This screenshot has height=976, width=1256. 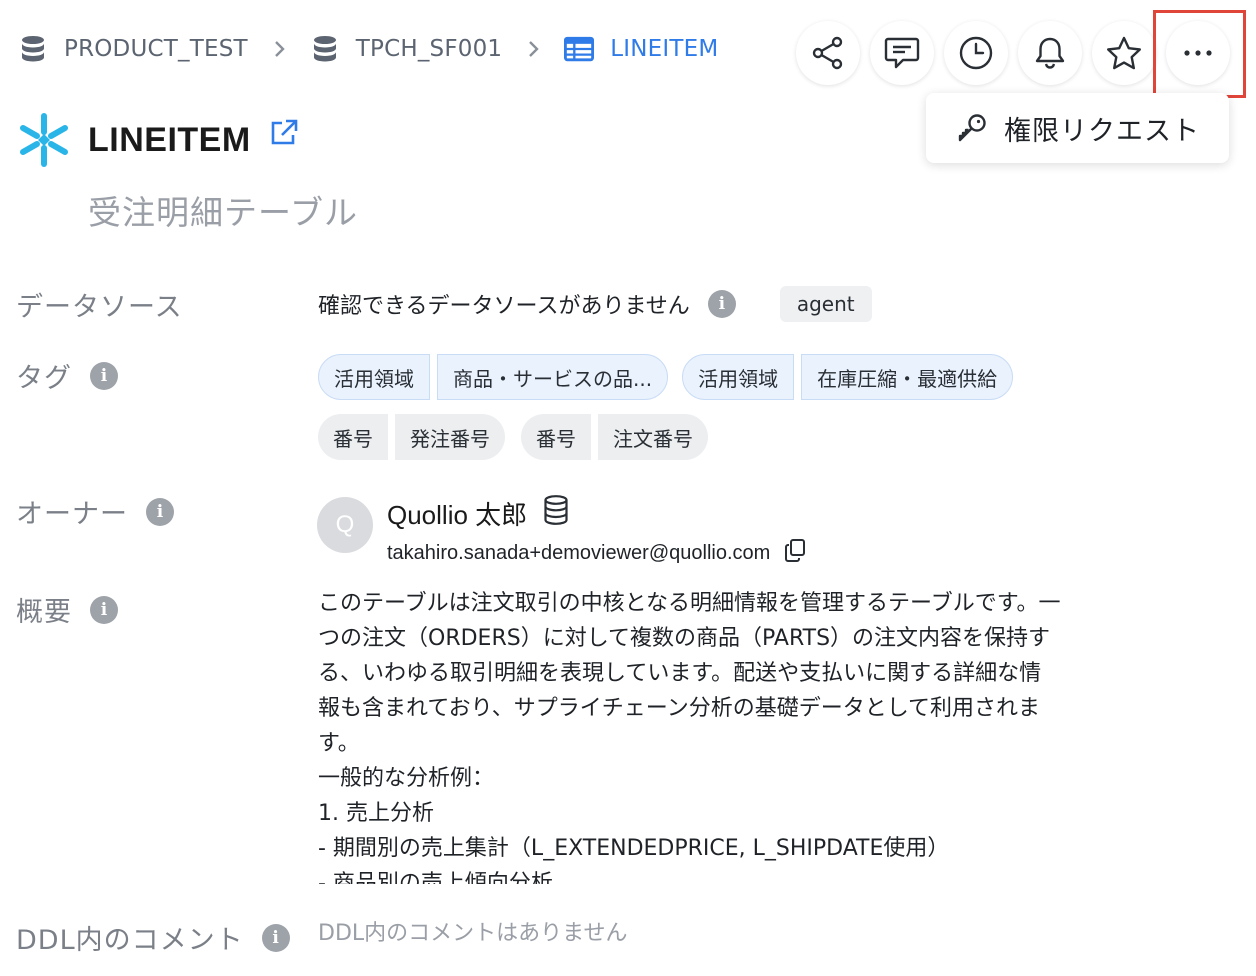 I want to click on breadcrumb-item-schema: TPCH_SF001, so click(x=406, y=49).